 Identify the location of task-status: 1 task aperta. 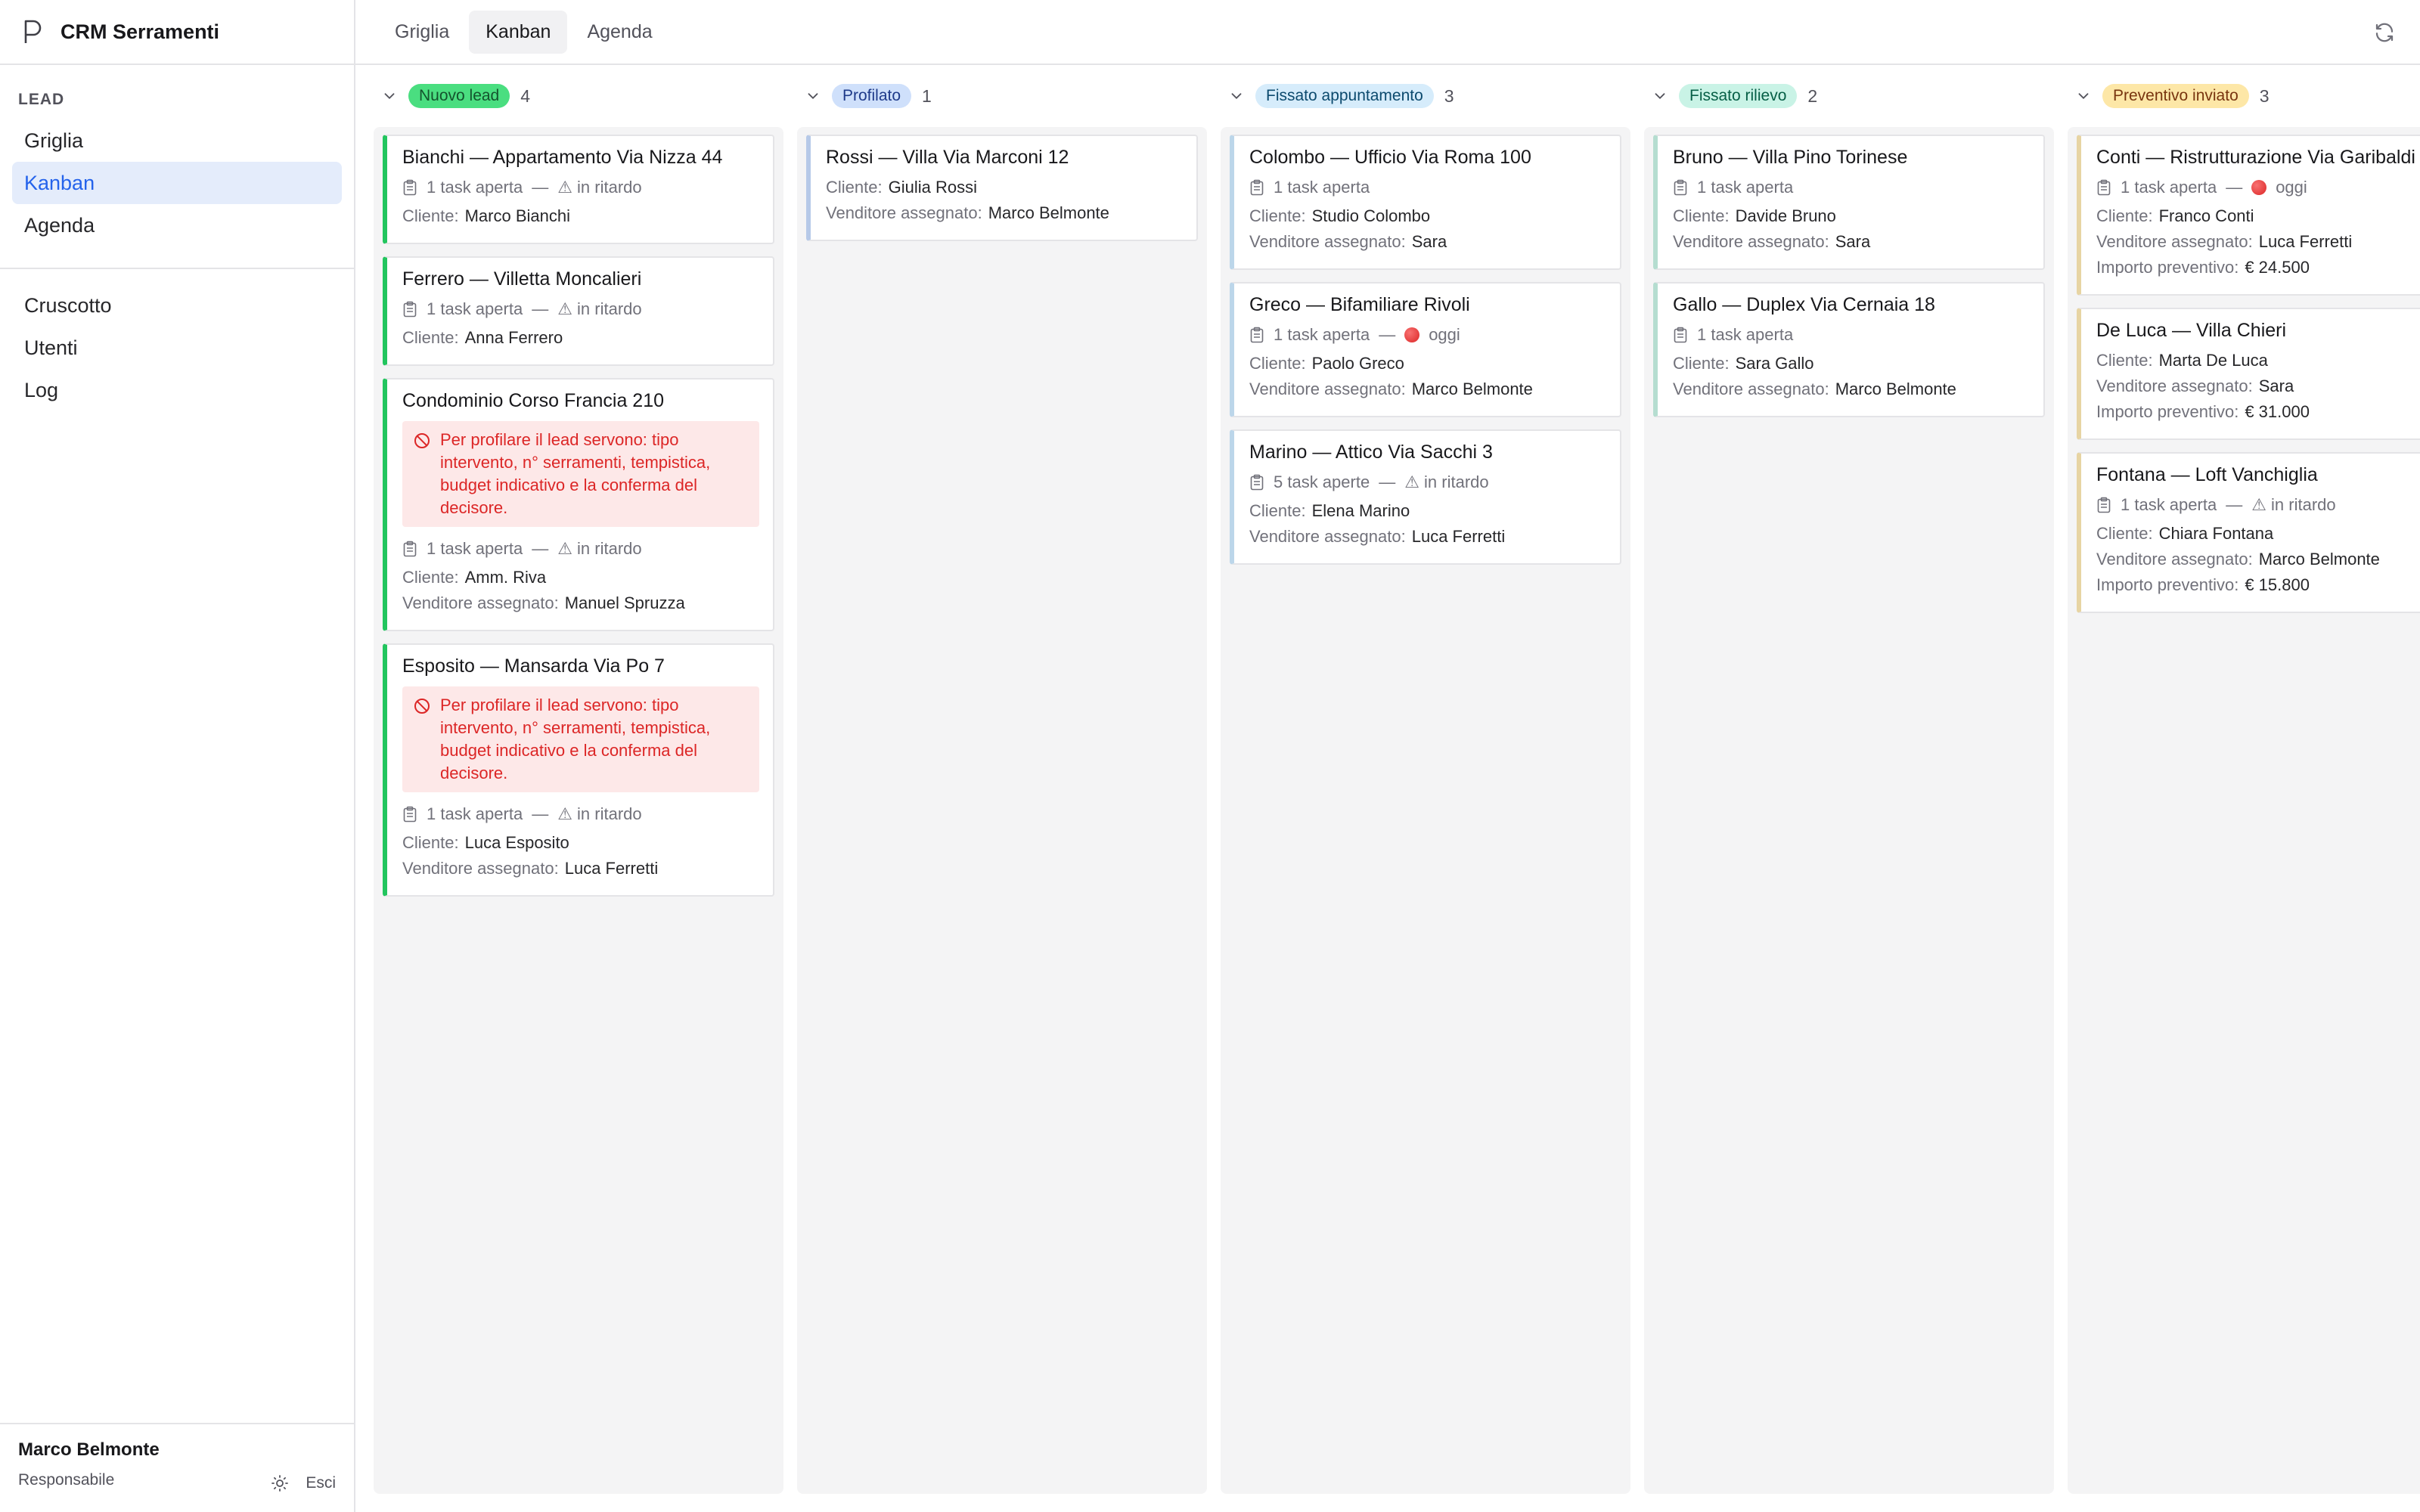
(1427, 187).